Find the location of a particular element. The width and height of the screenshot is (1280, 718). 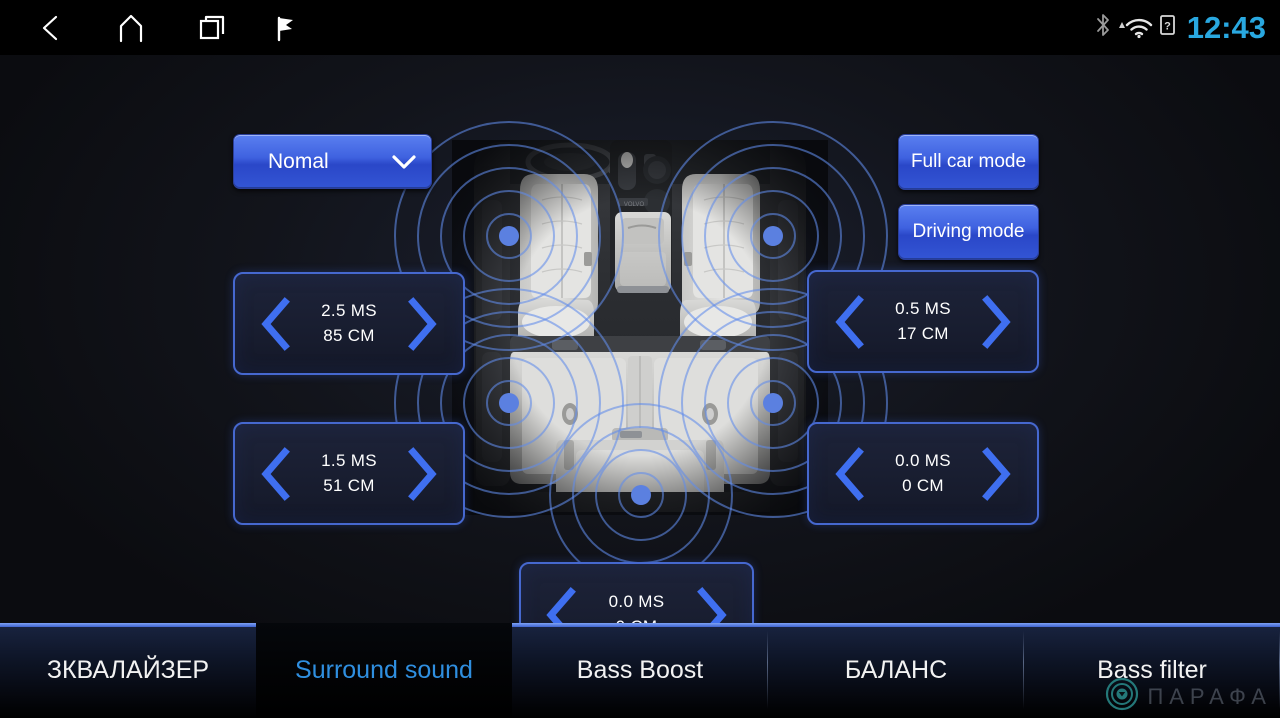

status-bar: ? 12:43 is located at coordinates (640, 27).